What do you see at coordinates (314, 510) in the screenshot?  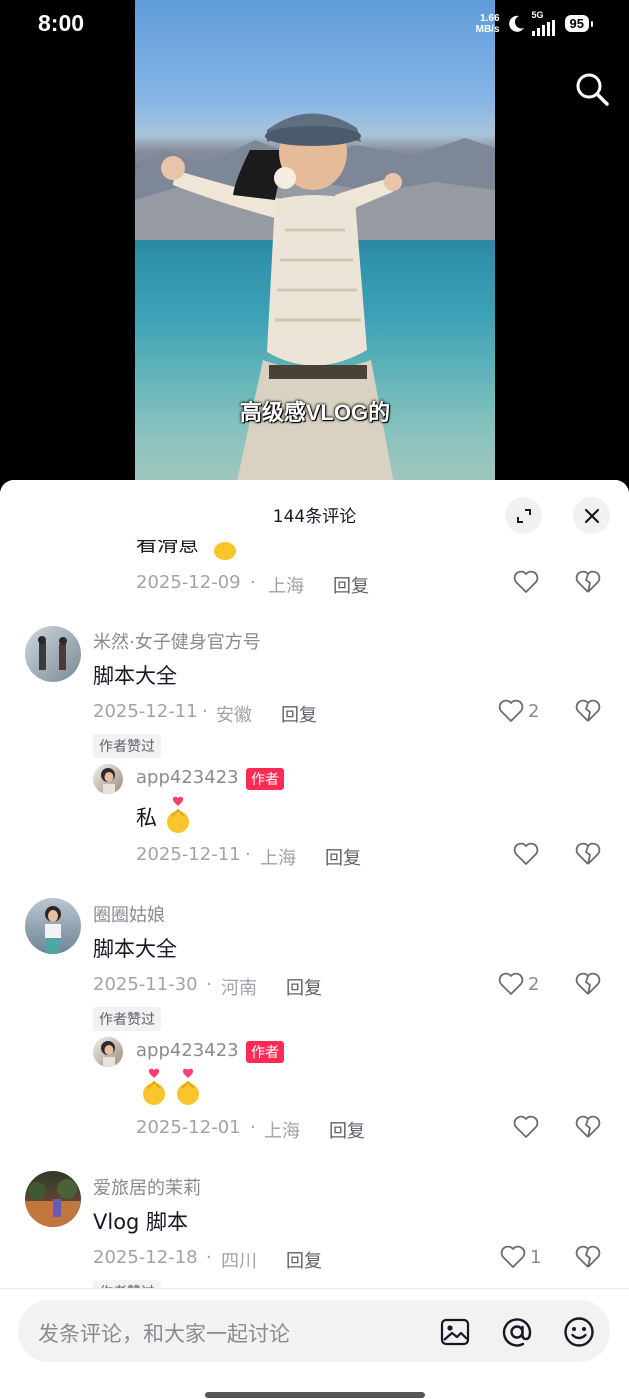 I see `sheet-header: 144条评论` at bounding box center [314, 510].